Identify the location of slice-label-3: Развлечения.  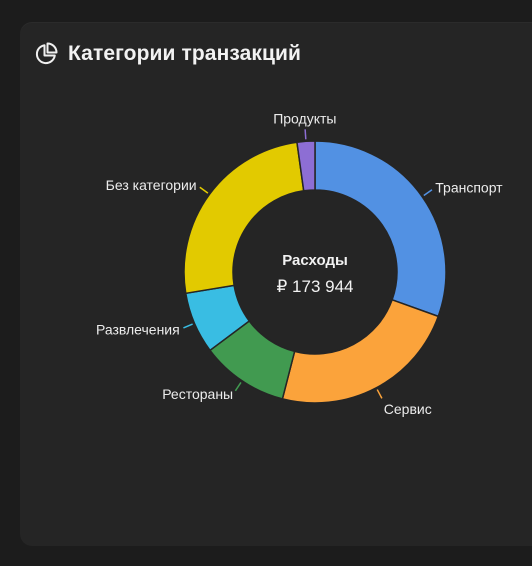
(138, 330).